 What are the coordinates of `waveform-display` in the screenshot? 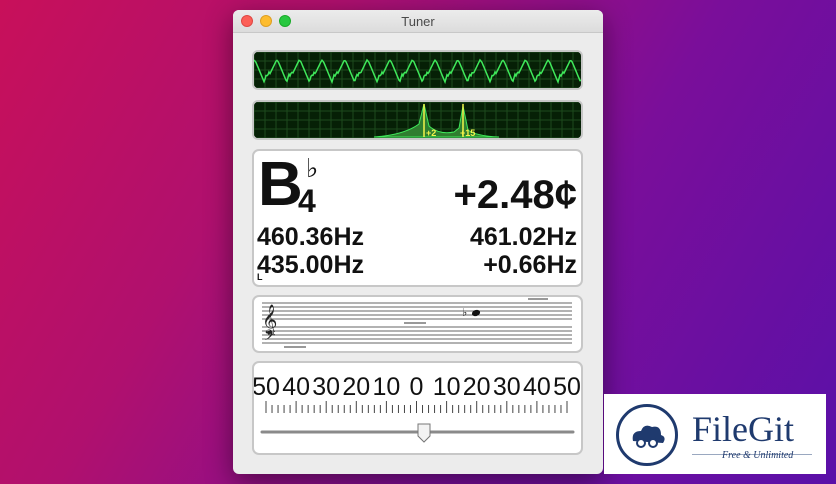 It's located at (417, 70).